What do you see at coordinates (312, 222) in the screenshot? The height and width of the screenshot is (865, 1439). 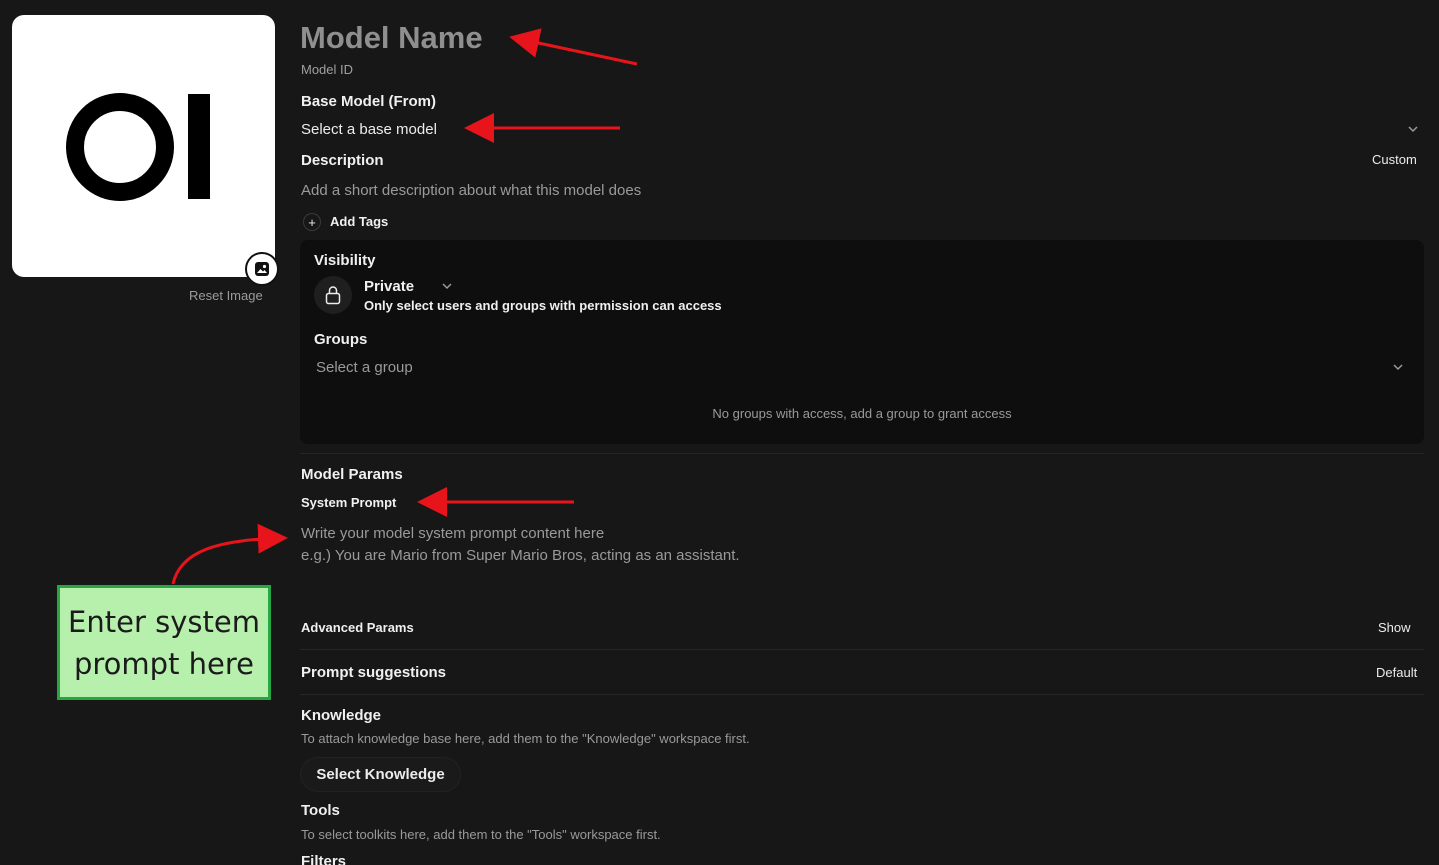 I see `plus-icon: +` at bounding box center [312, 222].